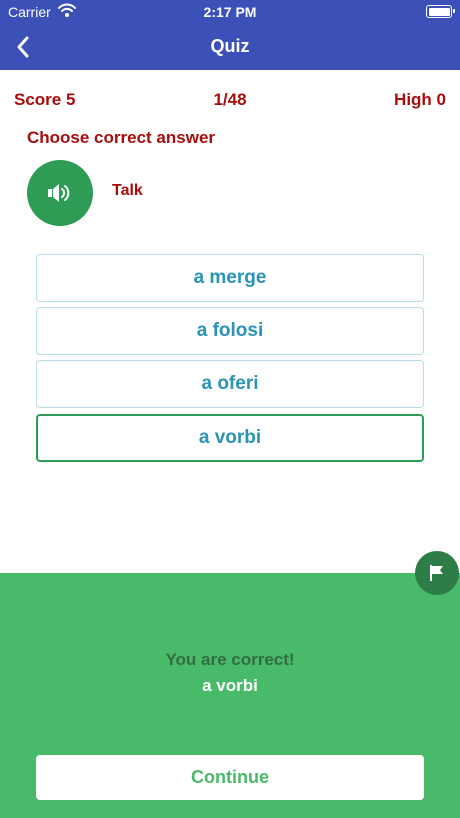  I want to click on battery-icon, so click(440, 11).